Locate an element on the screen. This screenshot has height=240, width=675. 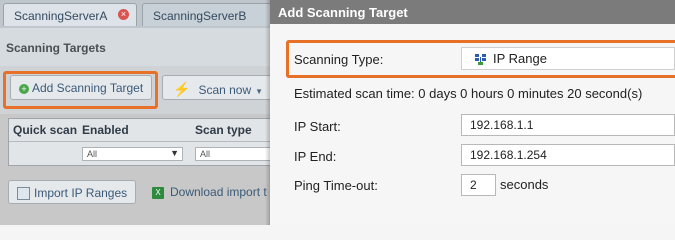
column-quick-scan: Quick scan is located at coordinates (45, 130).